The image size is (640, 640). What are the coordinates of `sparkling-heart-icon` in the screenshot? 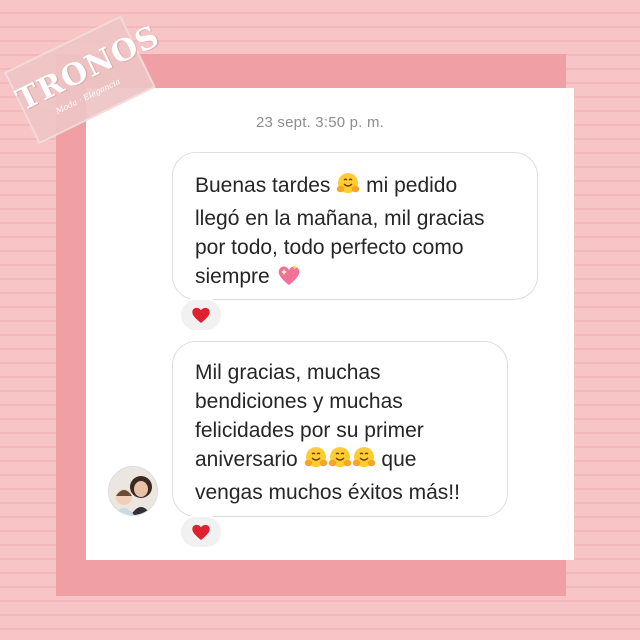 It's located at (289, 279).